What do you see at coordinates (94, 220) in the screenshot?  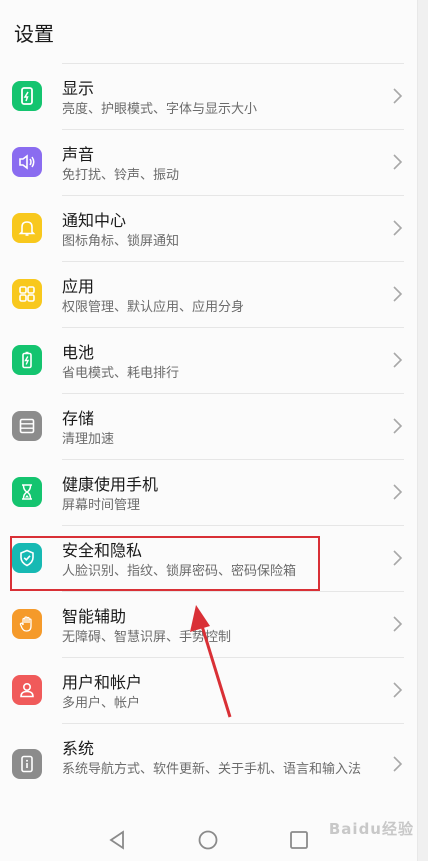 I see `settings-item-title: 通知中心` at bounding box center [94, 220].